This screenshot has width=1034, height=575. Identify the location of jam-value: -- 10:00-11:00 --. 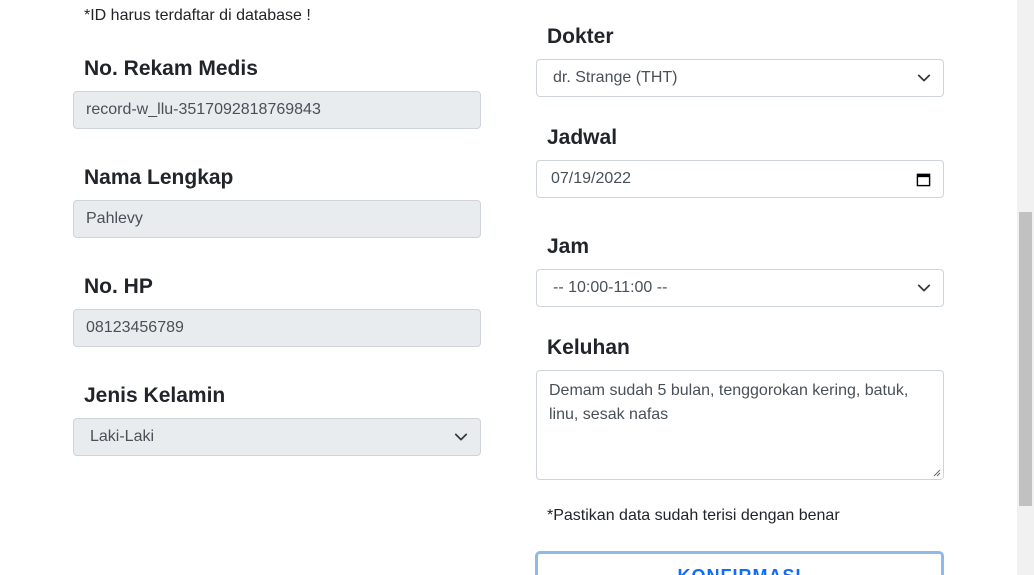
(610, 287).